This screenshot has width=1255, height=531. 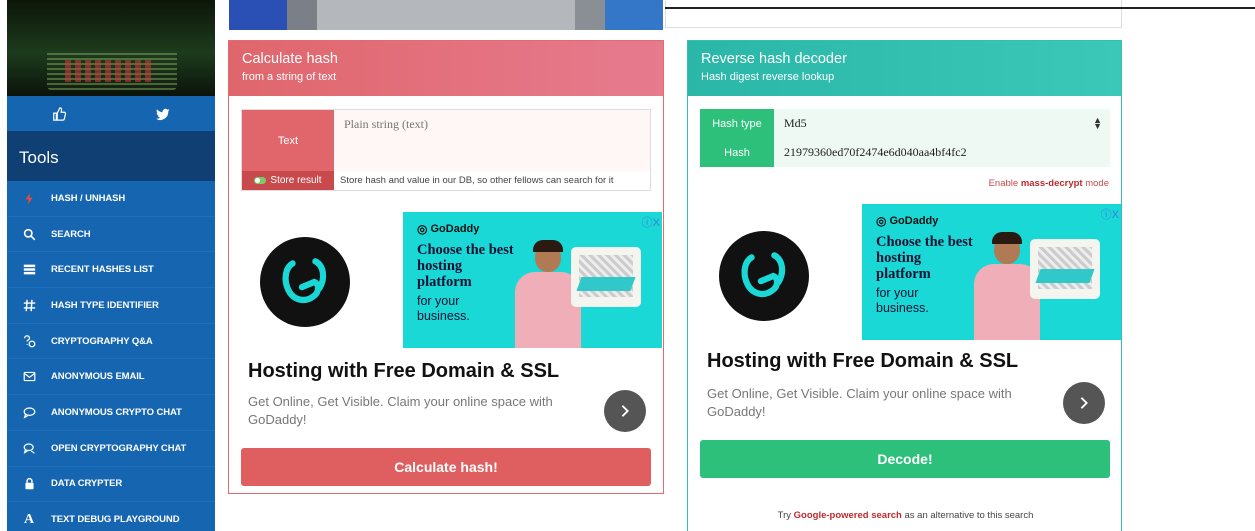 What do you see at coordinates (446, 467) in the screenshot?
I see `calculate-hash-button: Calculate hash!` at bounding box center [446, 467].